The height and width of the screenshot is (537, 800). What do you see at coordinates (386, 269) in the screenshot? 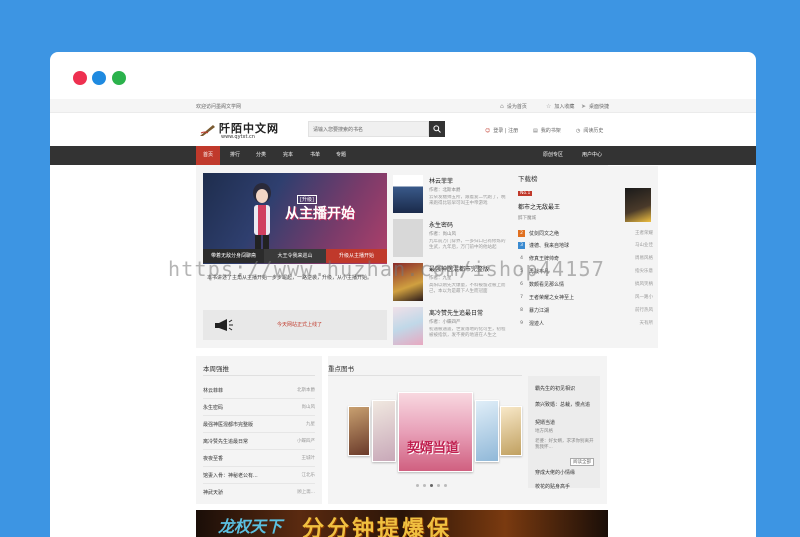
I see `watermark-text: https://www.huzhan.com/ishop44157` at bounding box center [386, 269].